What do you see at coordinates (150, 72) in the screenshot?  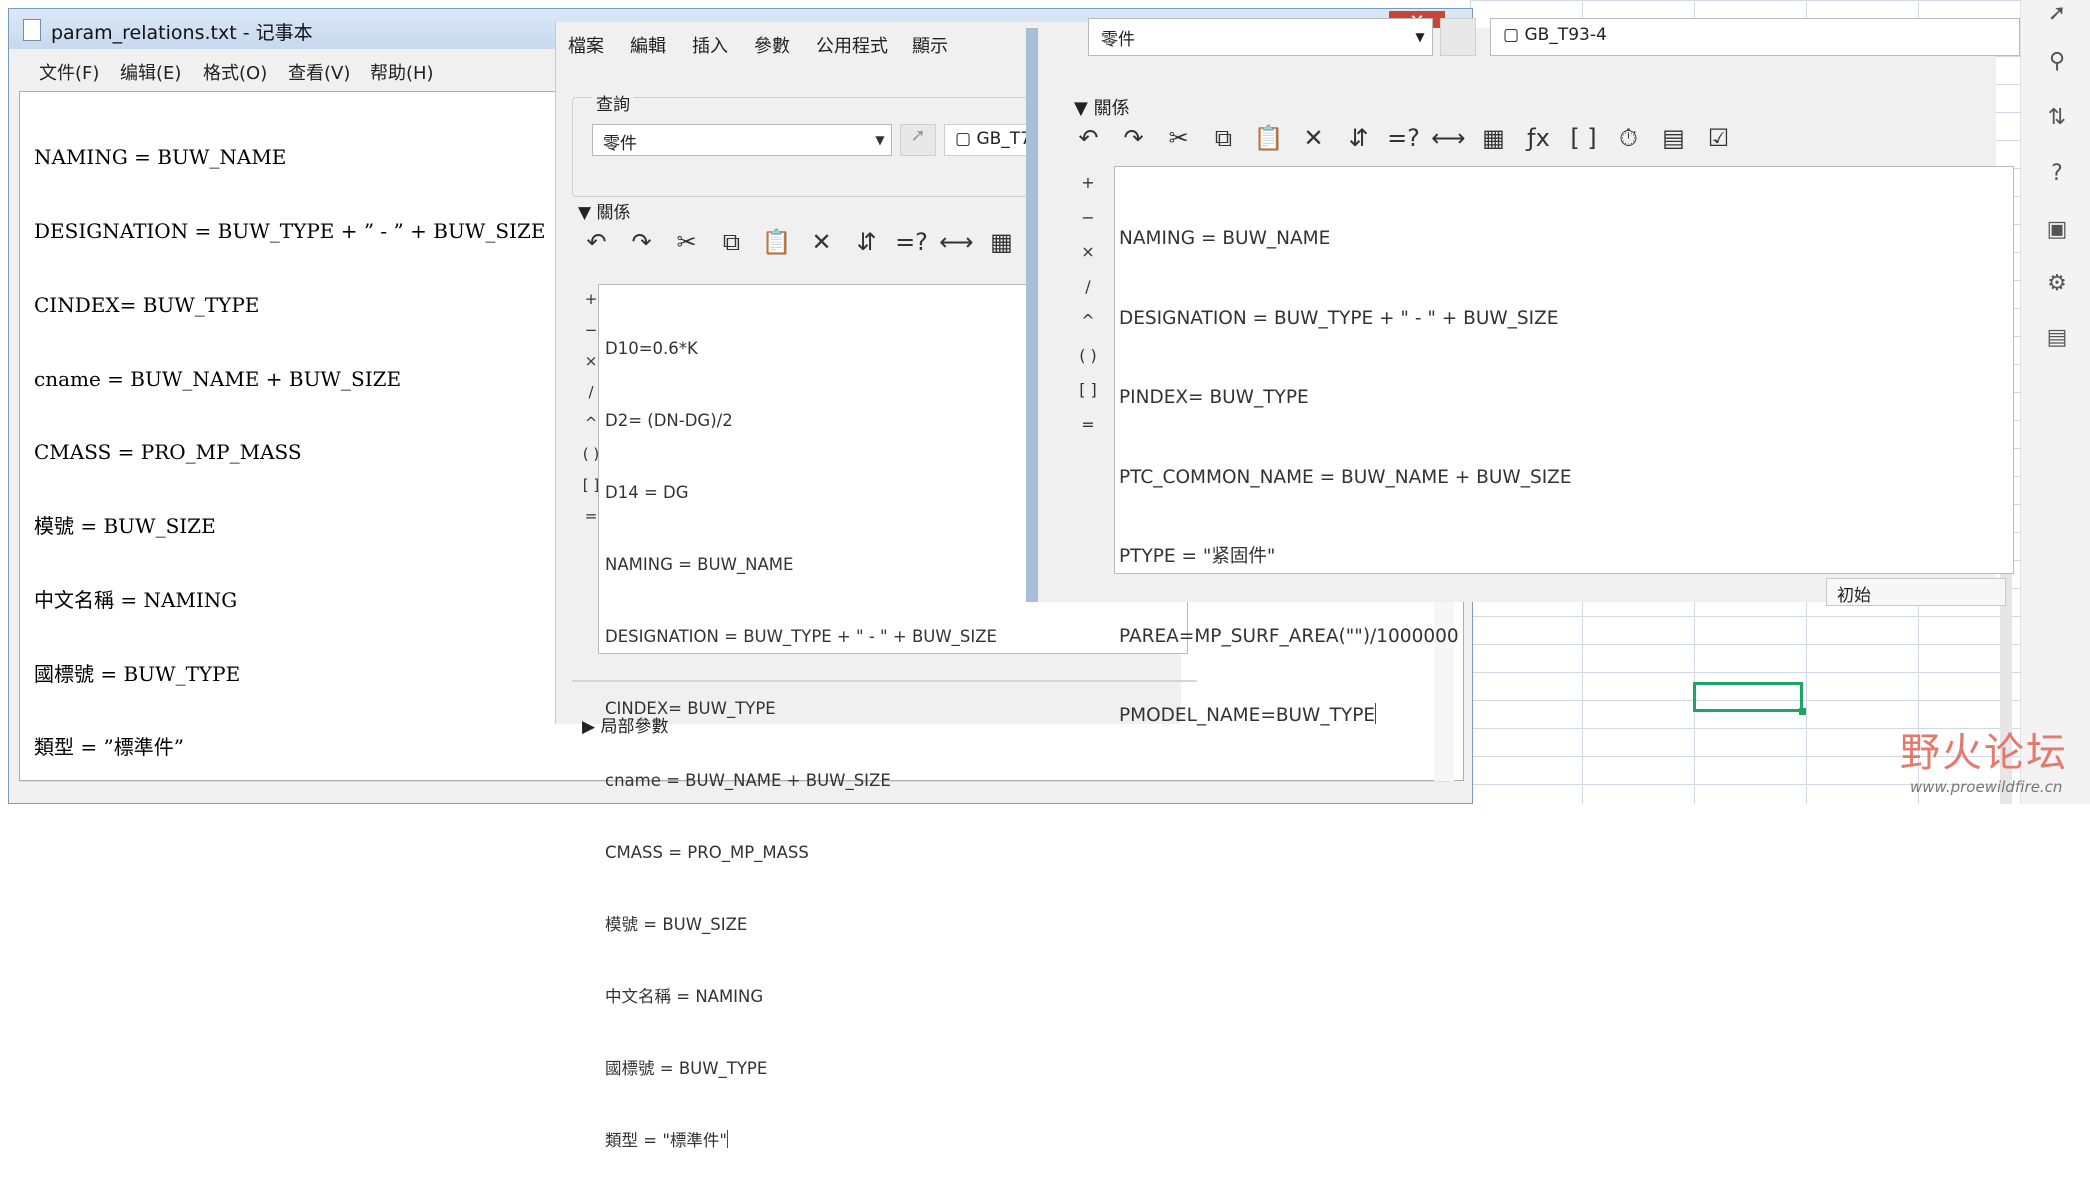 I see `menu-edit: 编辑(E)` at bounding box center [150, 72].